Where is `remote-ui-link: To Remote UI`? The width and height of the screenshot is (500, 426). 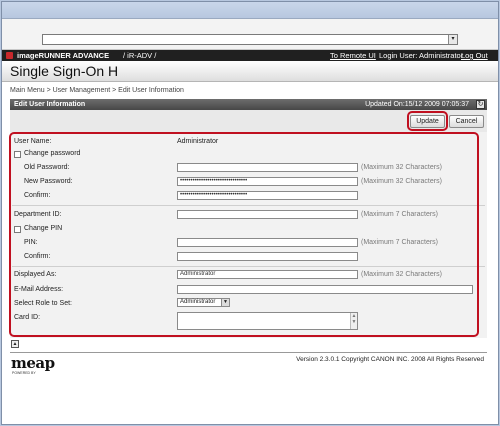 remote-ui-link: To Remote UI is located at coordinates (353, 55).